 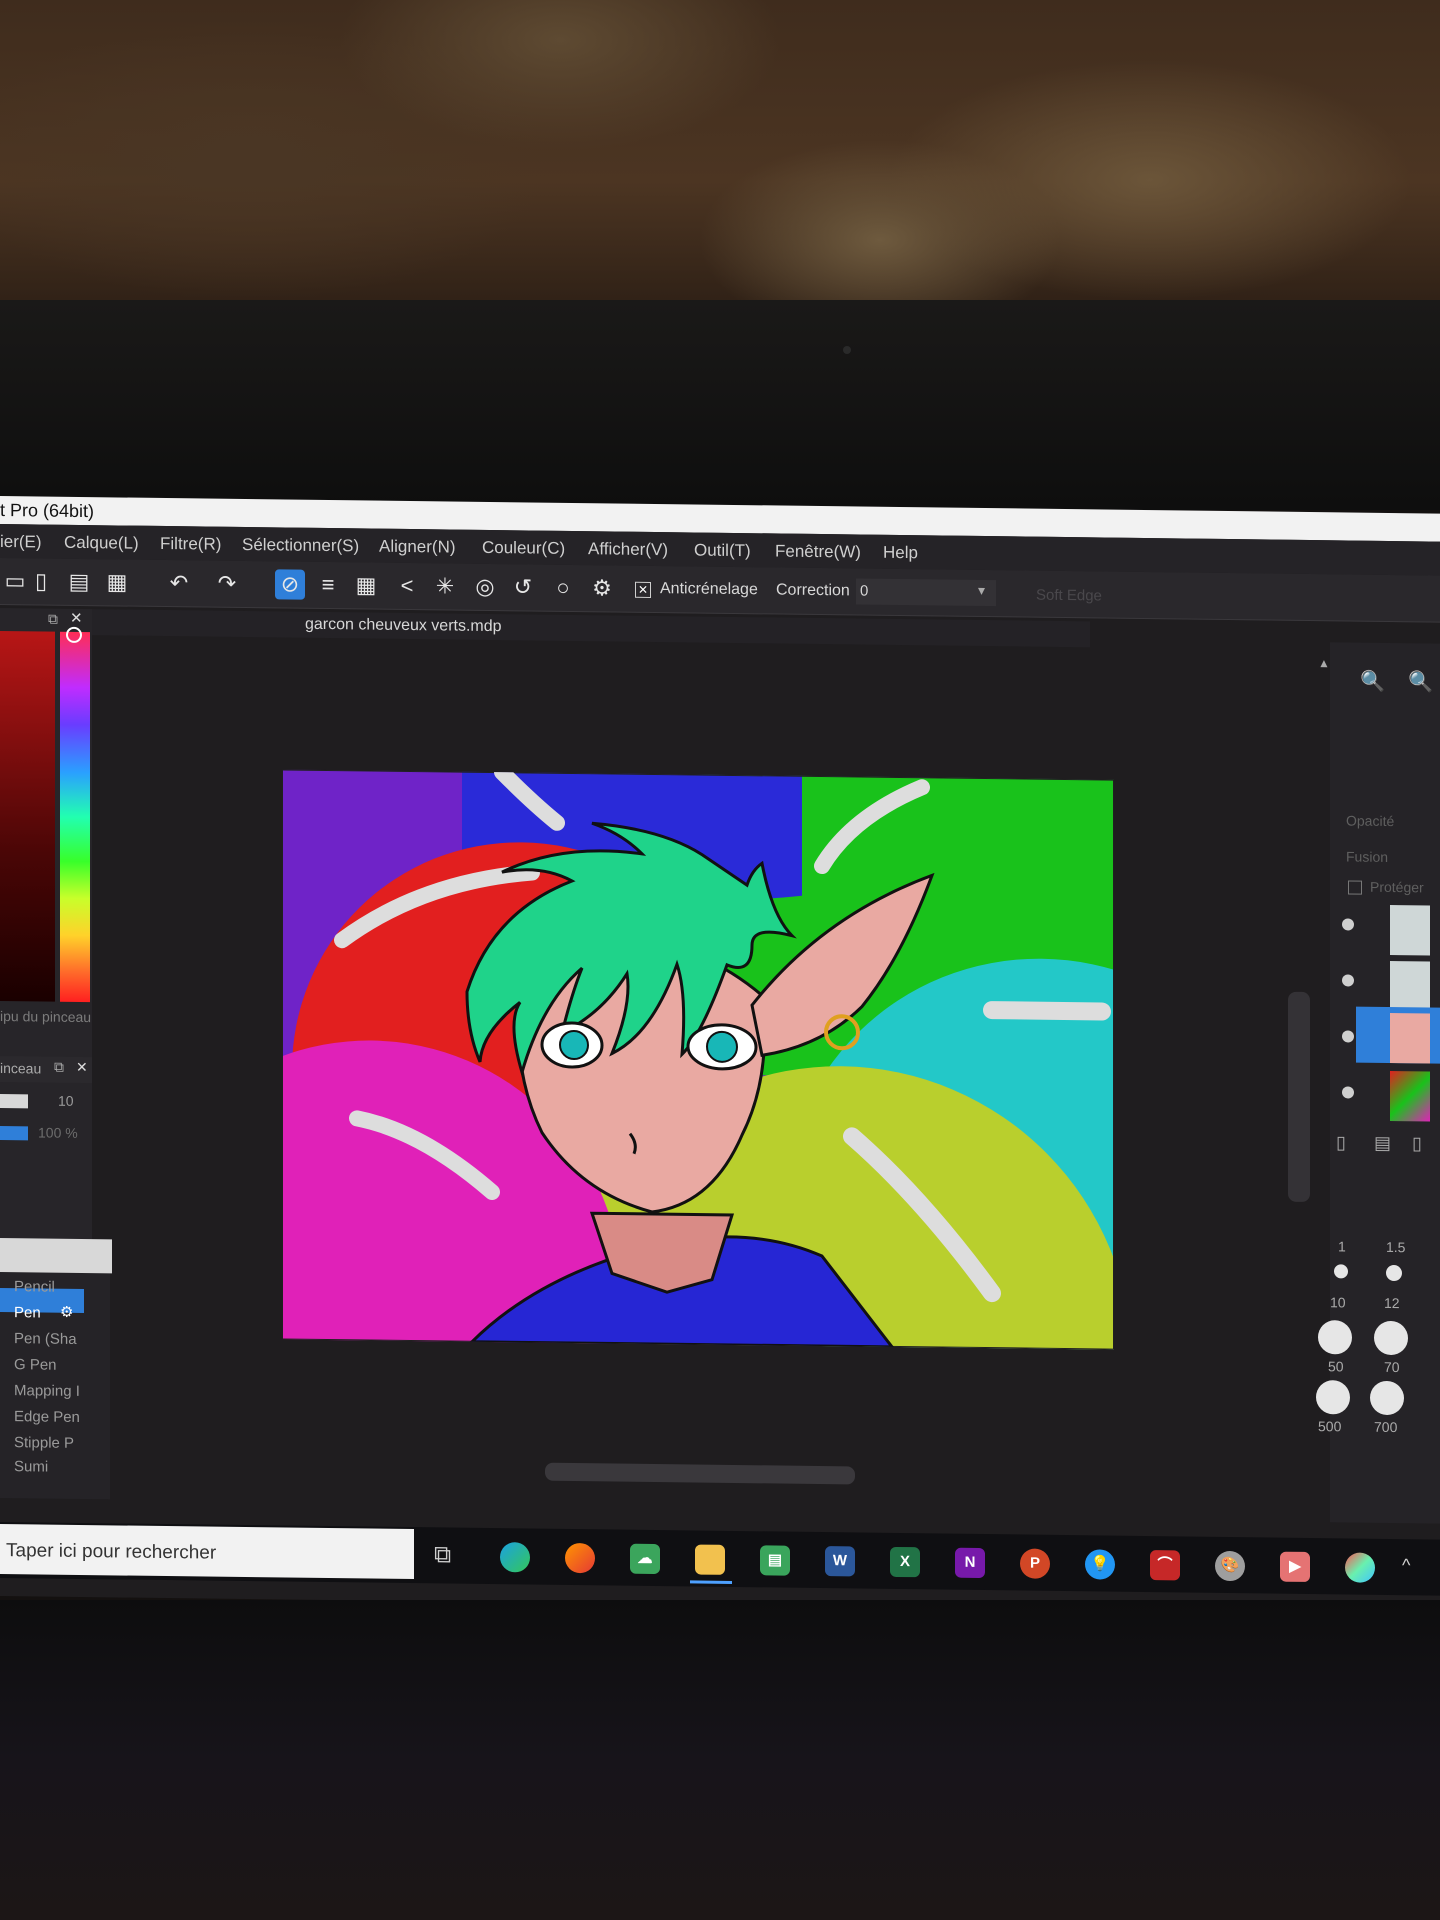 I want to click on firefox-icon, so click(x=580, y=1558).